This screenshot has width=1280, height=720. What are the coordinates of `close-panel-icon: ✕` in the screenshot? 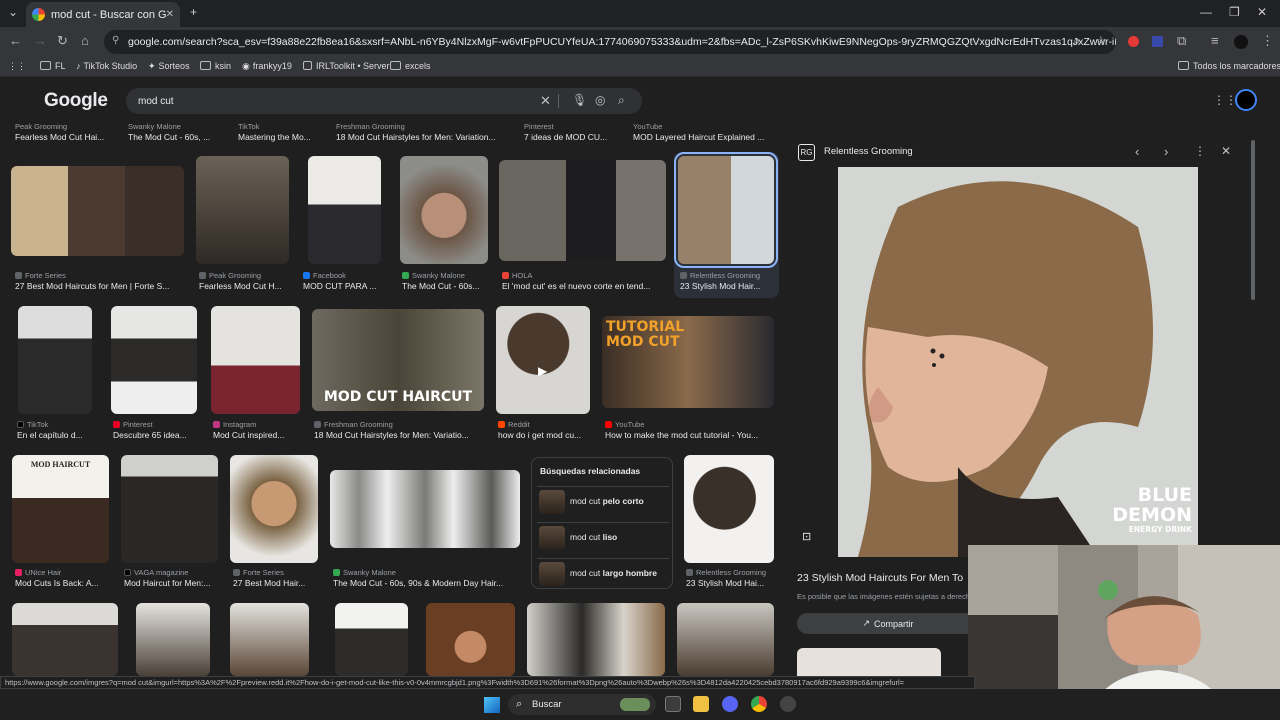 It's located at (1226, 151).